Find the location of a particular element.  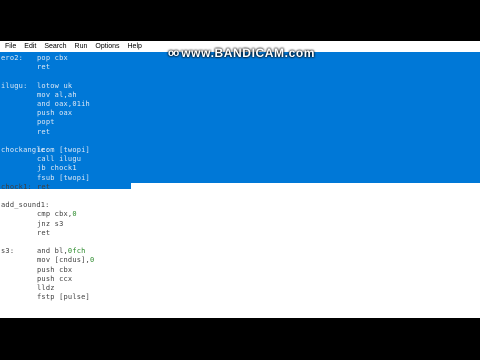

instruction-text: fstp [pulse] is located at coordinates (63, 297).